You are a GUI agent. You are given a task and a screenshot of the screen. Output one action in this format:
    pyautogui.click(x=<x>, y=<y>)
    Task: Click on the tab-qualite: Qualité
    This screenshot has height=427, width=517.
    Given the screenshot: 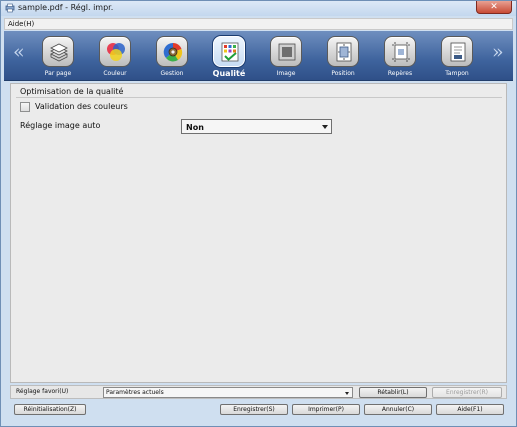 What is the action you would take?
    pyautogui.click(x=229, y=56)
    